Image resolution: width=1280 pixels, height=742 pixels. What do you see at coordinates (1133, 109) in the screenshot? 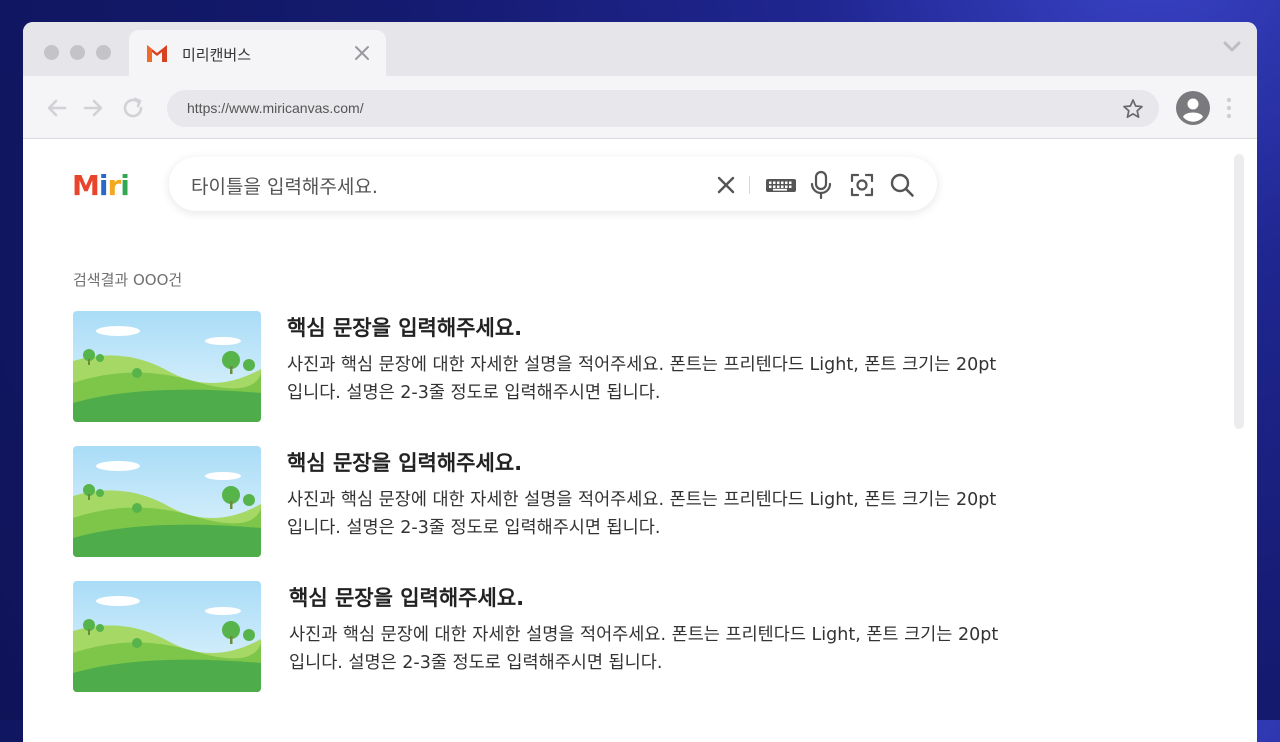
I see `star-icon` at bounding box center [1133, 109].